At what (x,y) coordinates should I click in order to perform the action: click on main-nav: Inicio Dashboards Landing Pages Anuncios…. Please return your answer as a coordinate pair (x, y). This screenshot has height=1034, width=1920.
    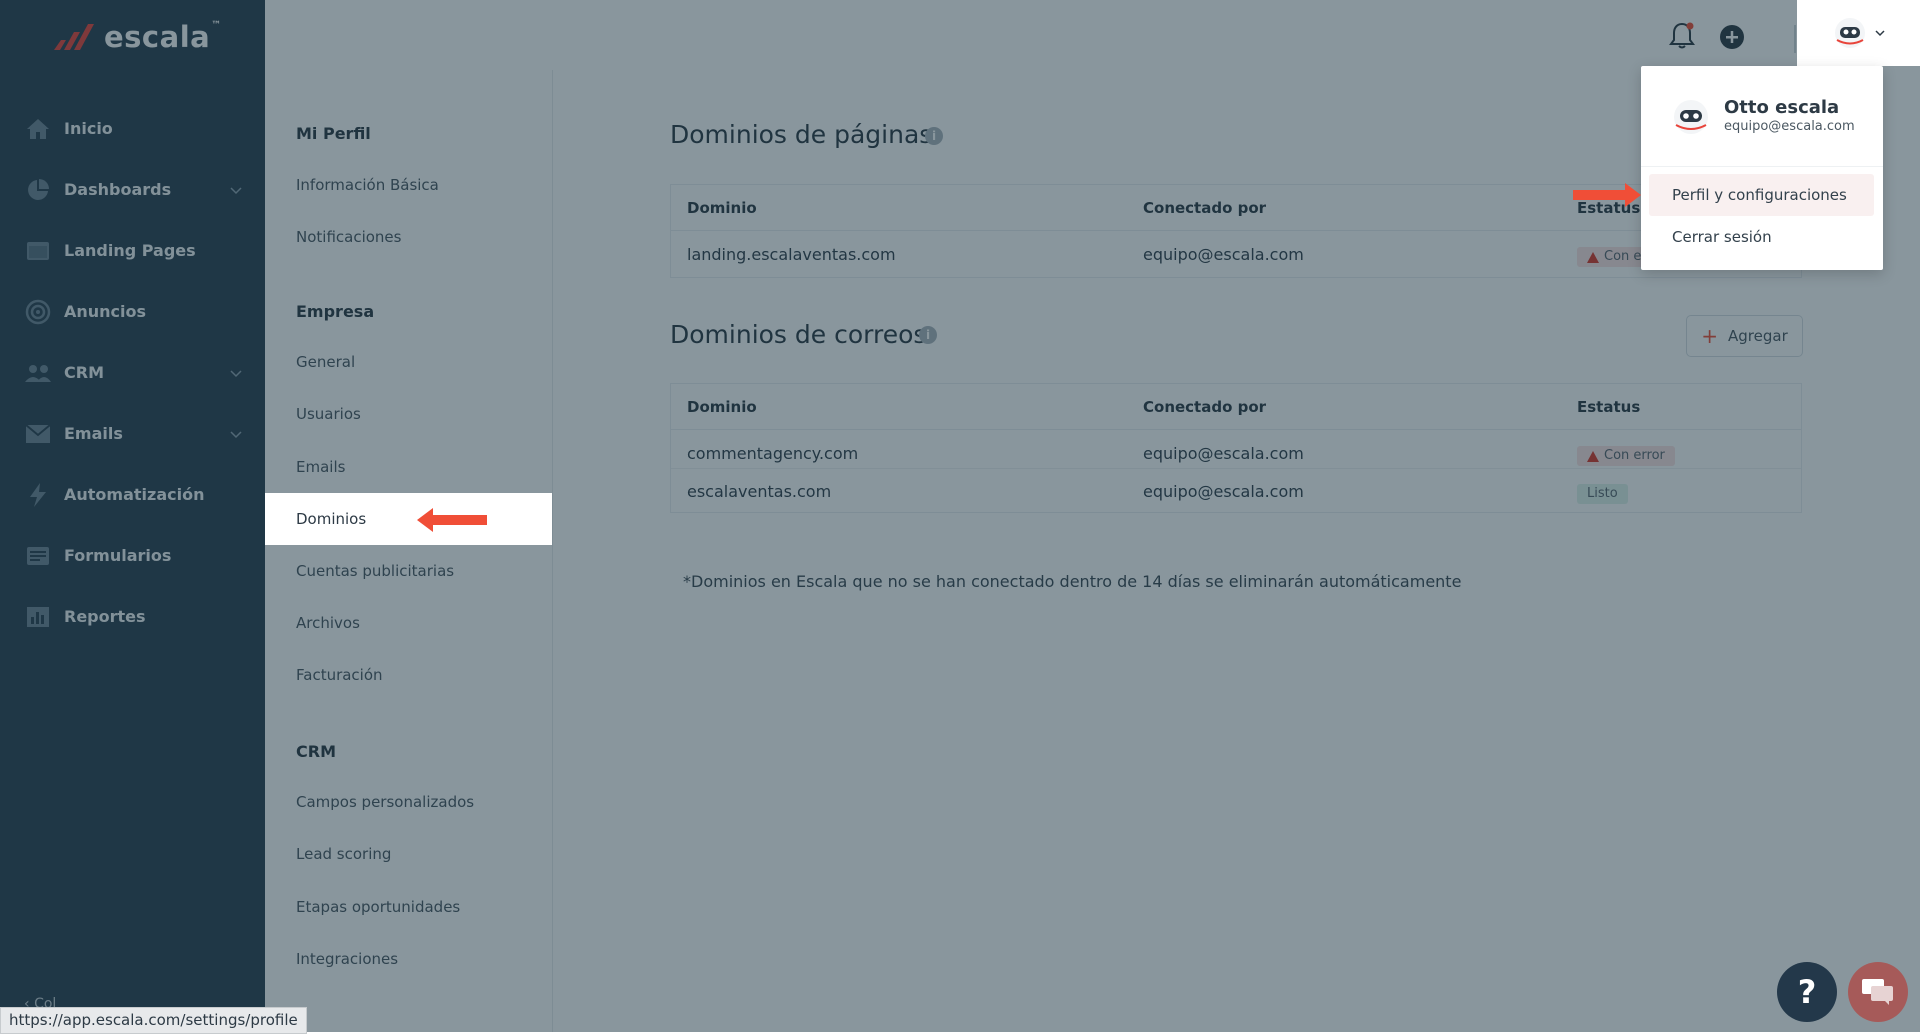
    Looking at the image, I should click on (132, 372).